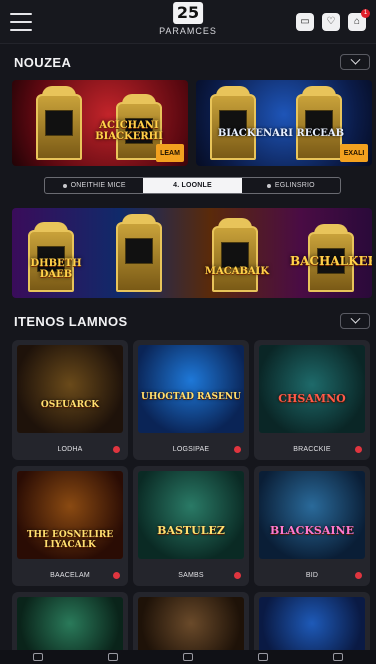 This screenshot has width=376, height=664. What do you see at coordinates (71, 321) in the screenshot?
I see `section-title: ITENOS LAMNOS` at bounding box center [71, 321].